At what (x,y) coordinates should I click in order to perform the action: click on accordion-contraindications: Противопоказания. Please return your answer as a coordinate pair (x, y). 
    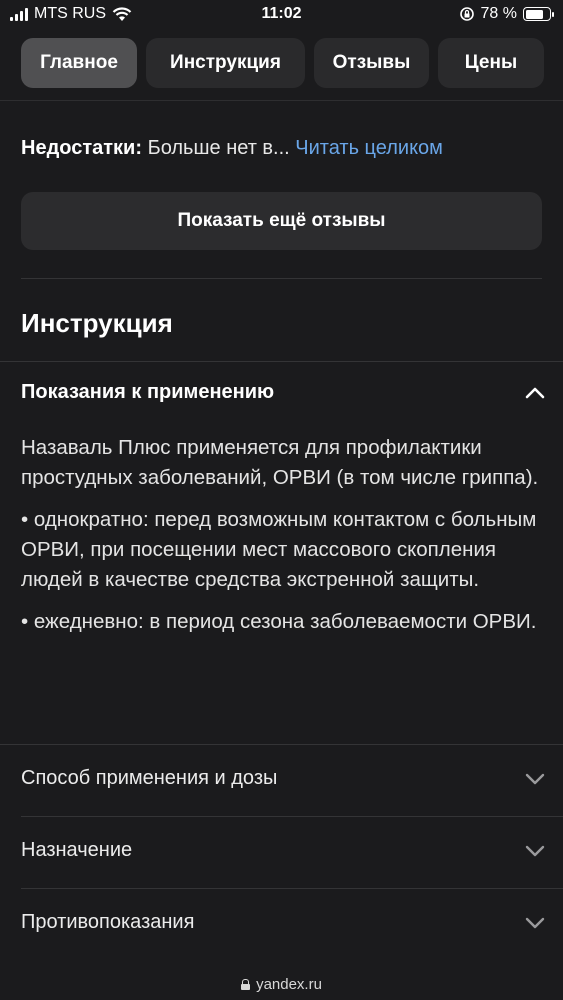
    Looking at the image, I should click on (283, 922).